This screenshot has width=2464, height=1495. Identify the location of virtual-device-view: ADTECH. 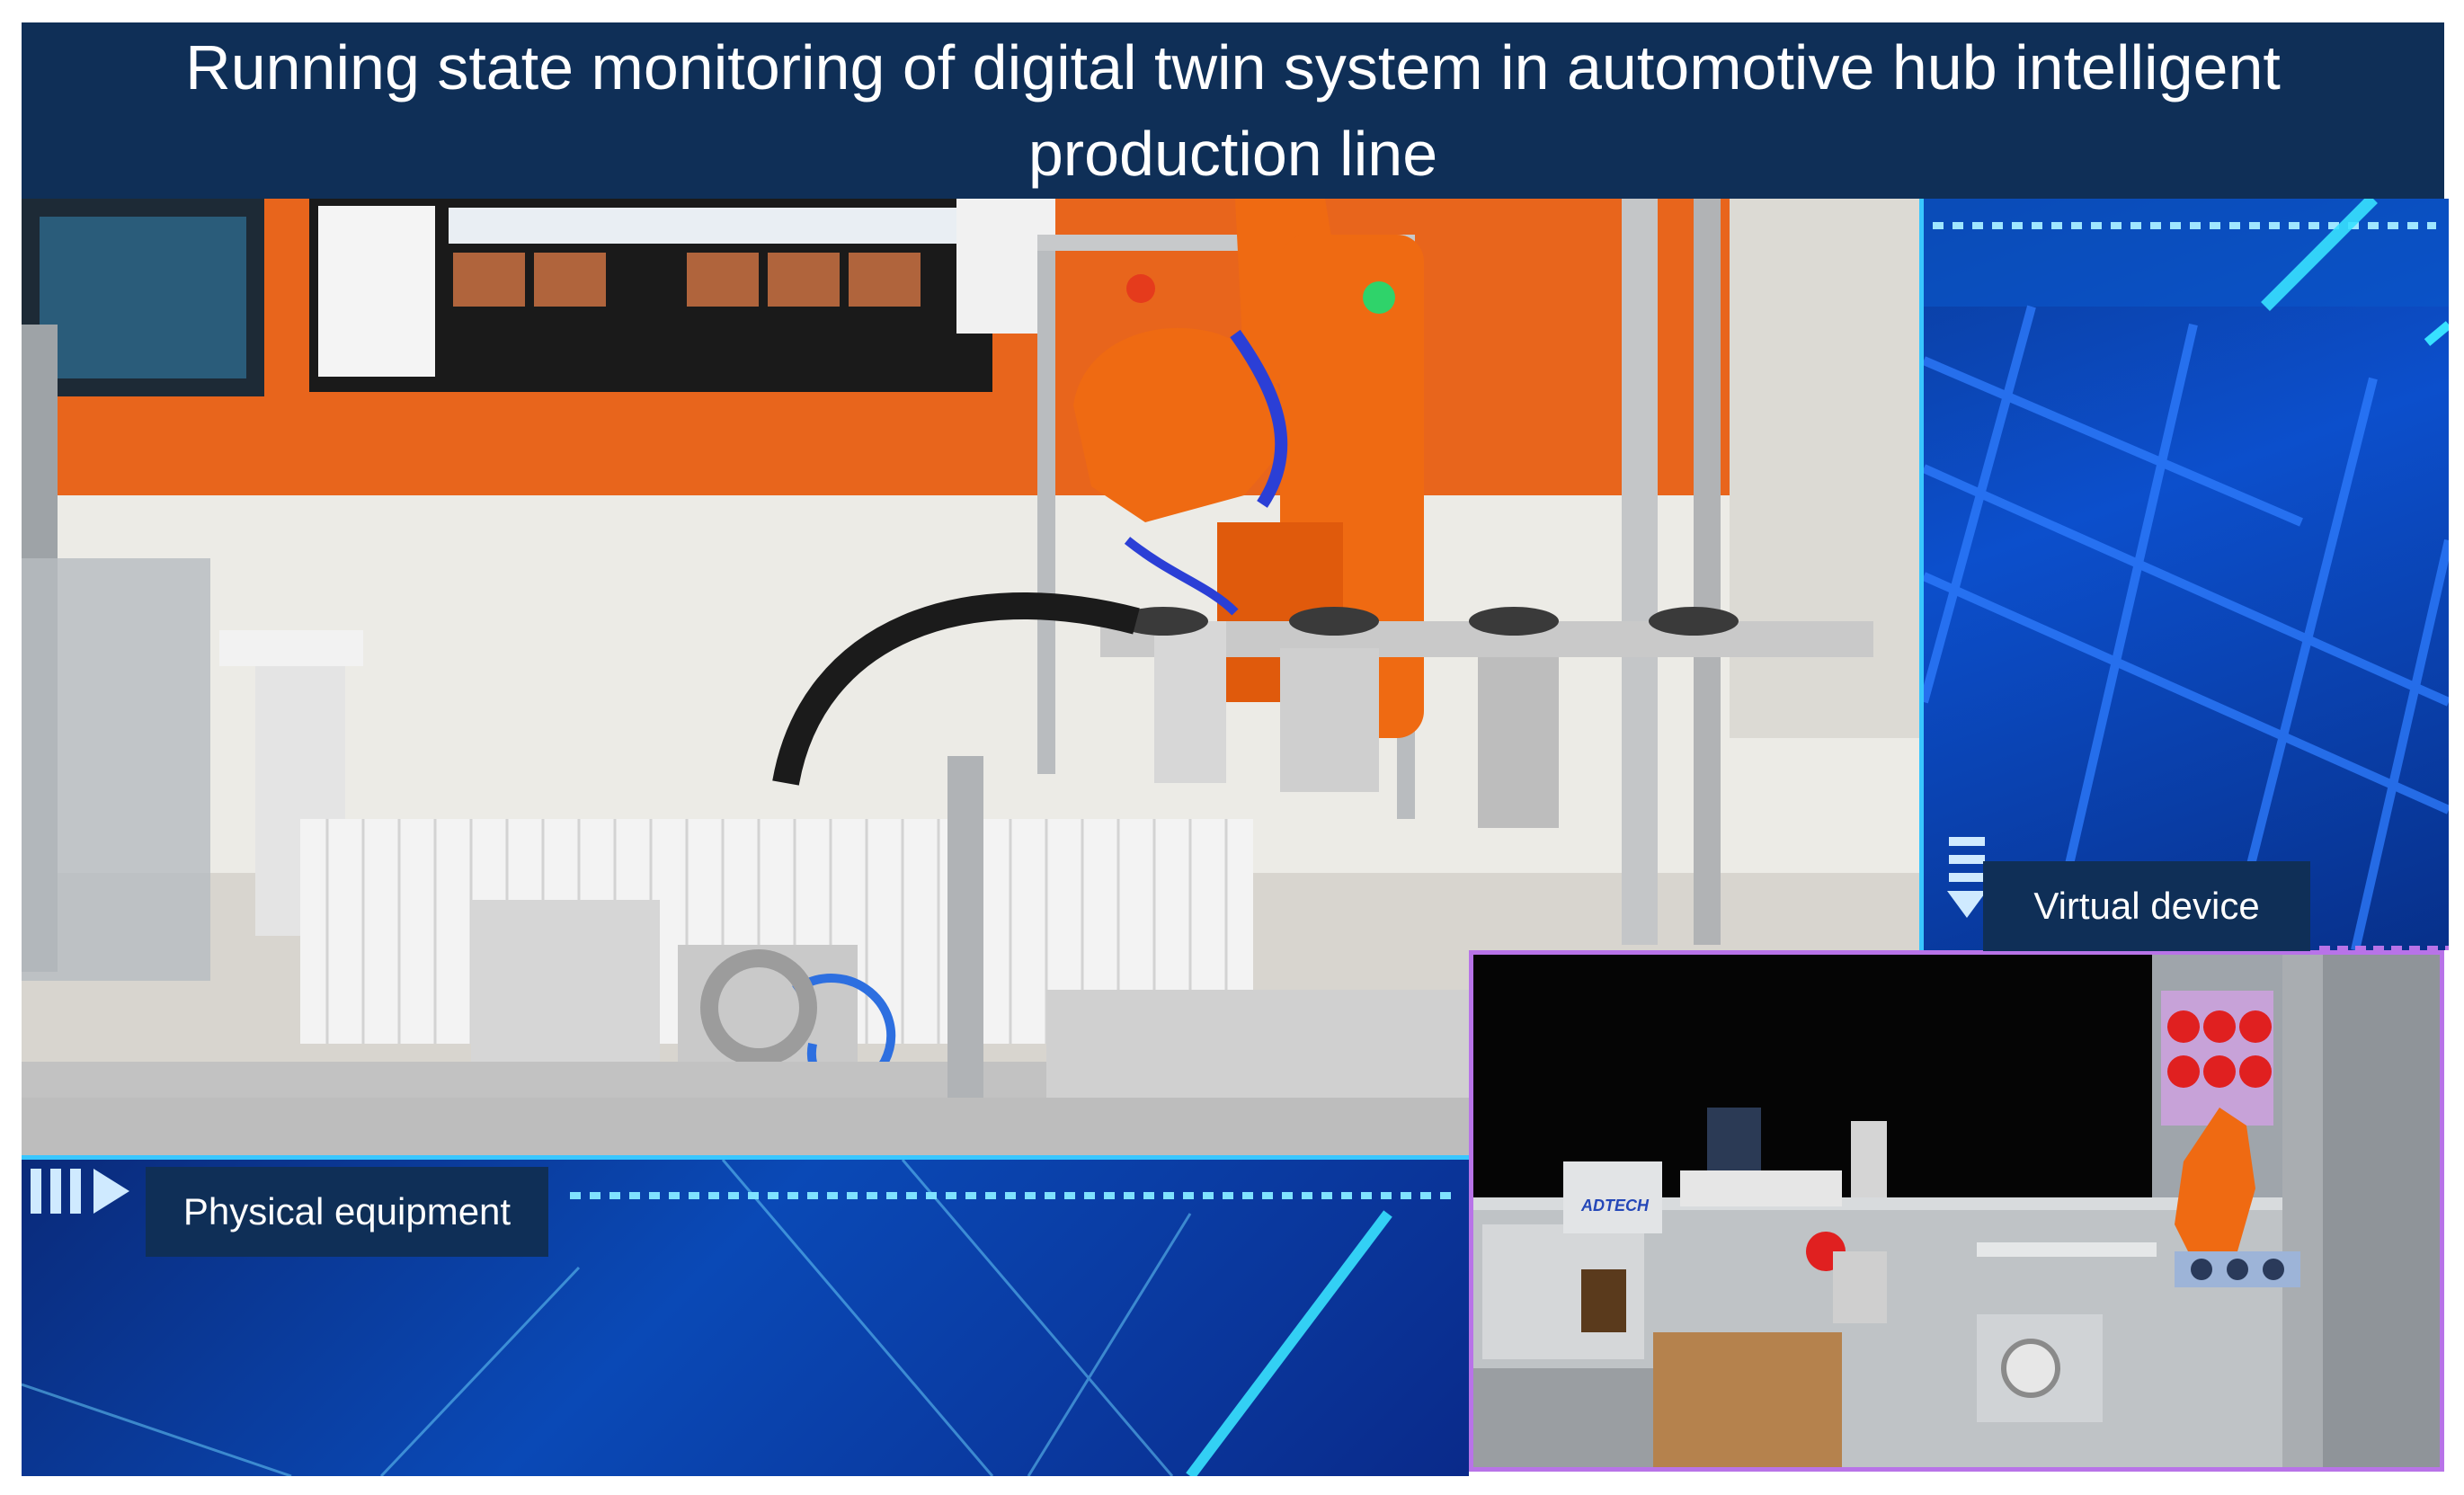
(1957, 1211).